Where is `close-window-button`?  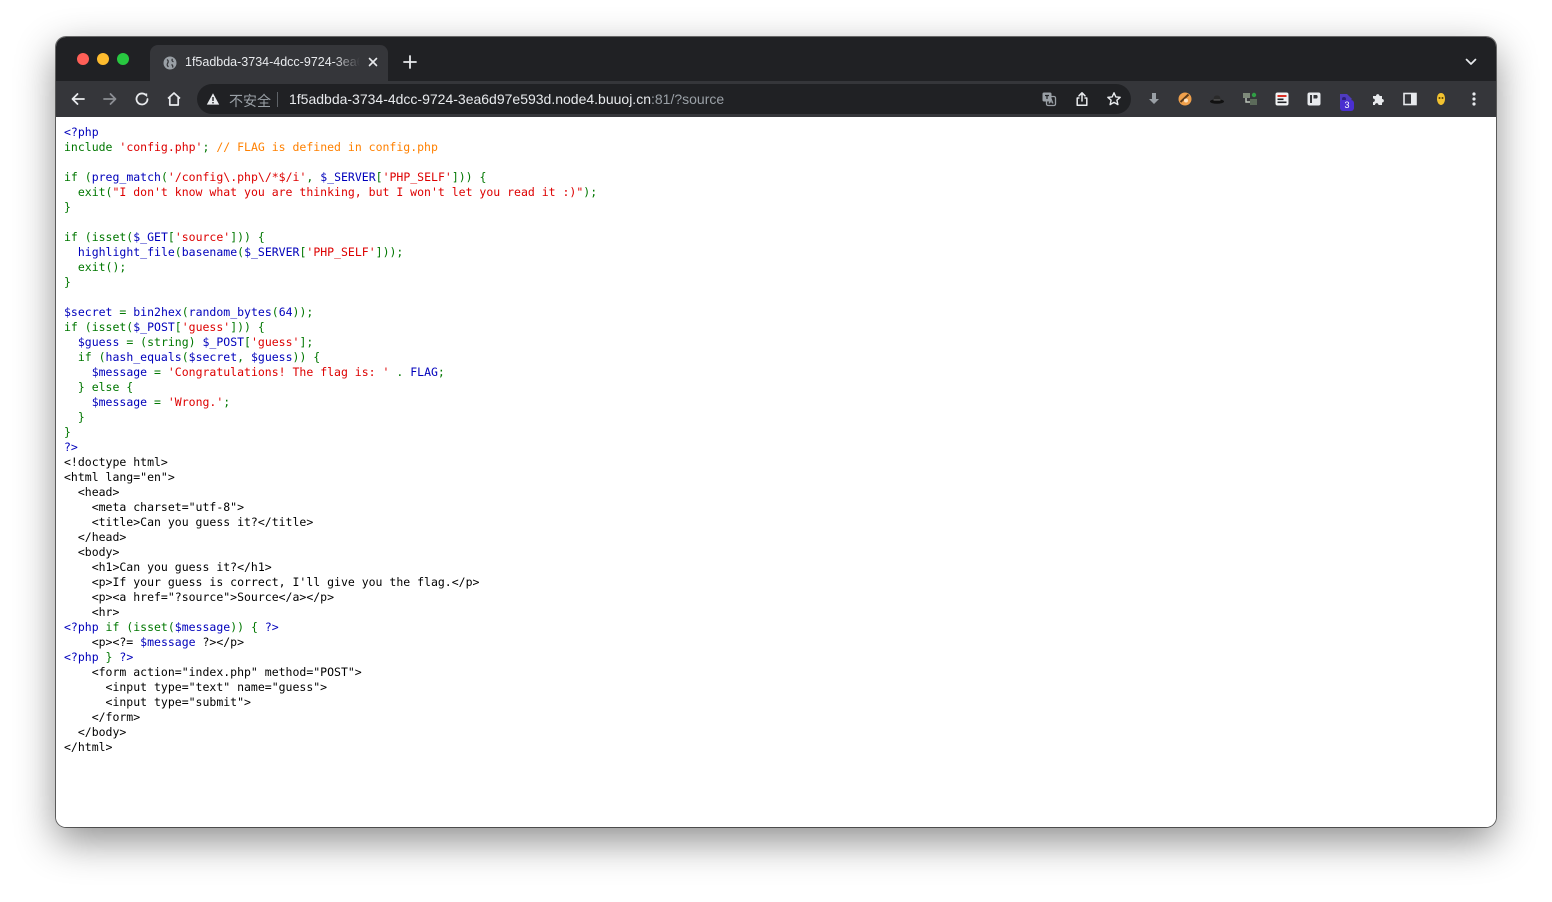
close-window-button is located at coordinates (83, 59).